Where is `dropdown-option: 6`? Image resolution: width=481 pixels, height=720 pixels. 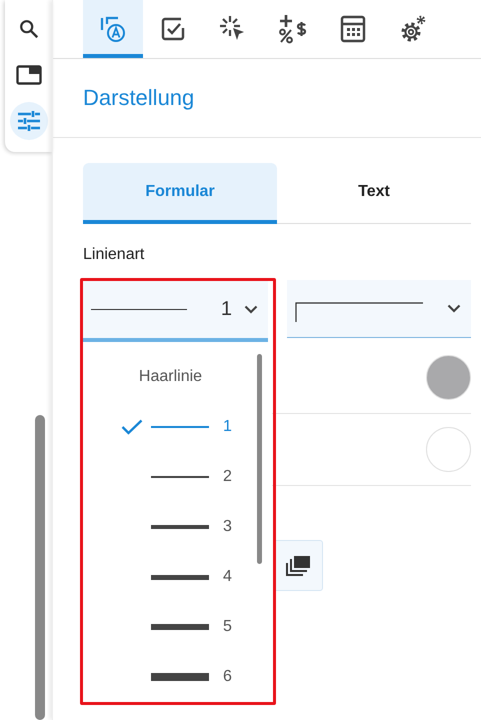 dropdown-option: 6 is located at coordinates (175, 677).